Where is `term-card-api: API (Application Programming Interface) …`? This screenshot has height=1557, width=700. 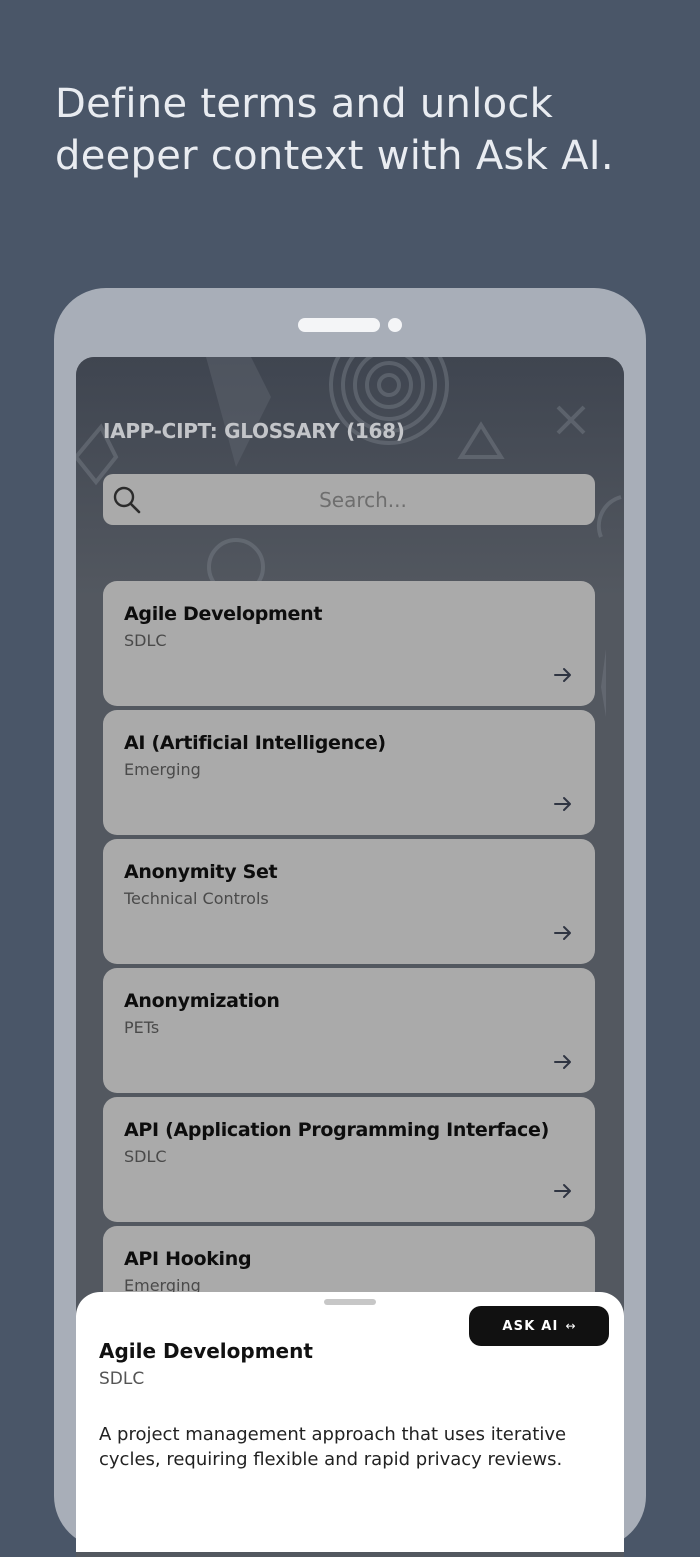
term-card-api: API (Application Programming Interface) … is located at coordinates (349, 1159).